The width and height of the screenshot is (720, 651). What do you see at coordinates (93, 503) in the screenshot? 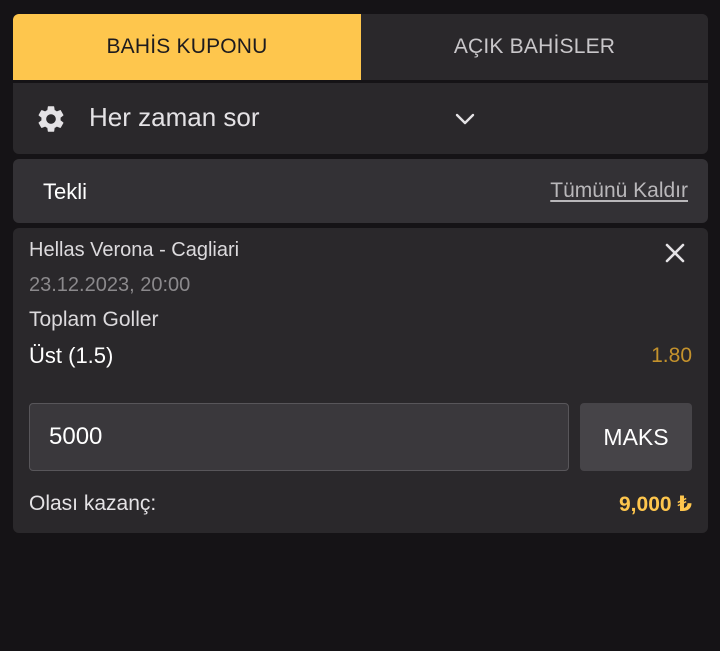
I see `potential-win-label: Olası kazanç:` at bounding box center [93, 503].